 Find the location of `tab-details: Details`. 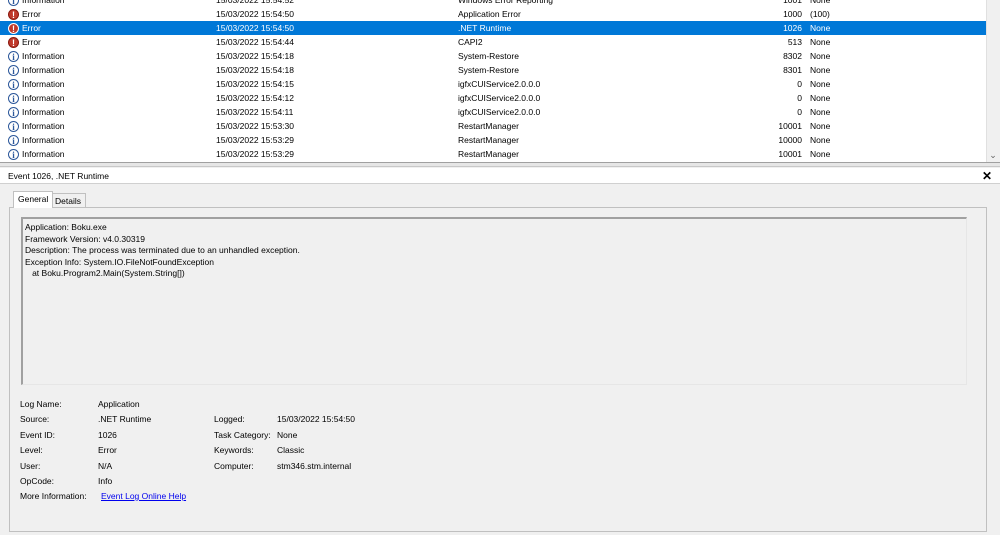

tab-details: Details is located at coordinates (68, 200).